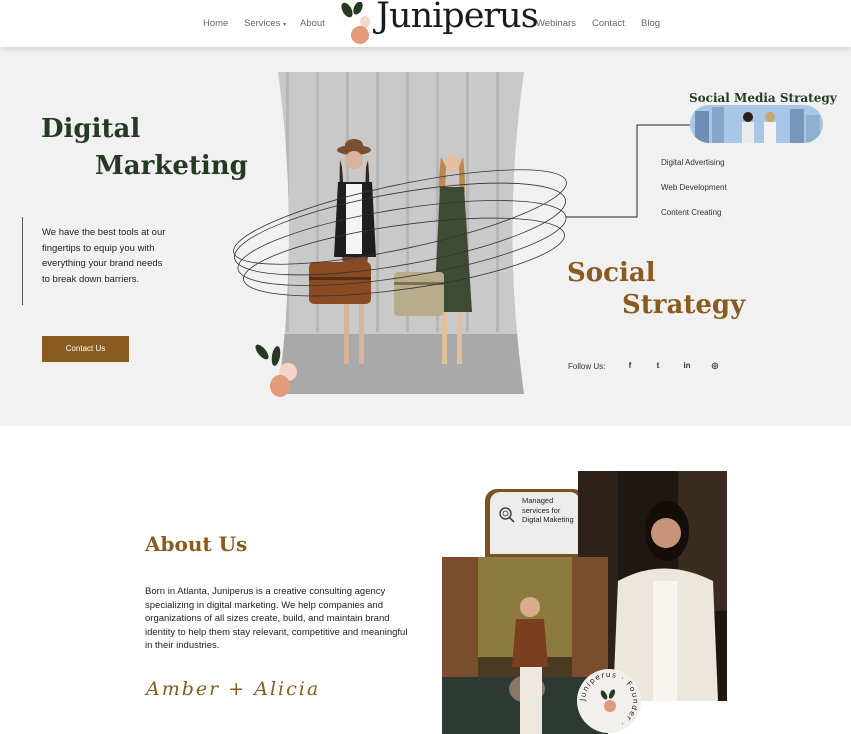  I want to click on social-media-strategy-heading: Social Media Strategy, so click(763, 98).